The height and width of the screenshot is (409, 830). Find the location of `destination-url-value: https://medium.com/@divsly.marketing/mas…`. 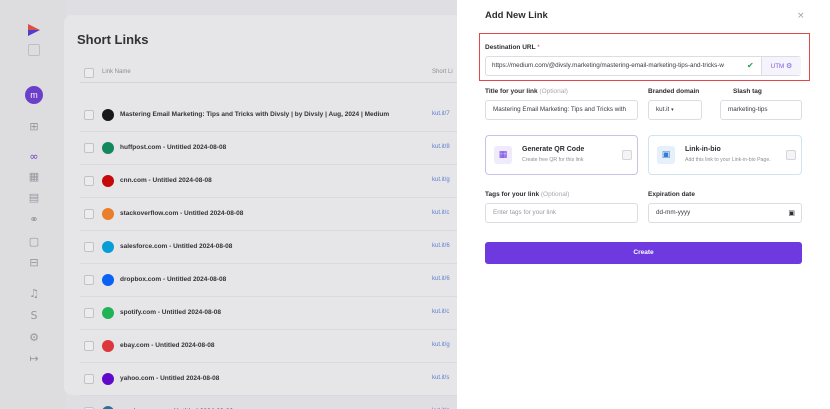

destination-url-value: https://medium.com/@divsly.marketing/mas… is located at coordinates (621, 66).